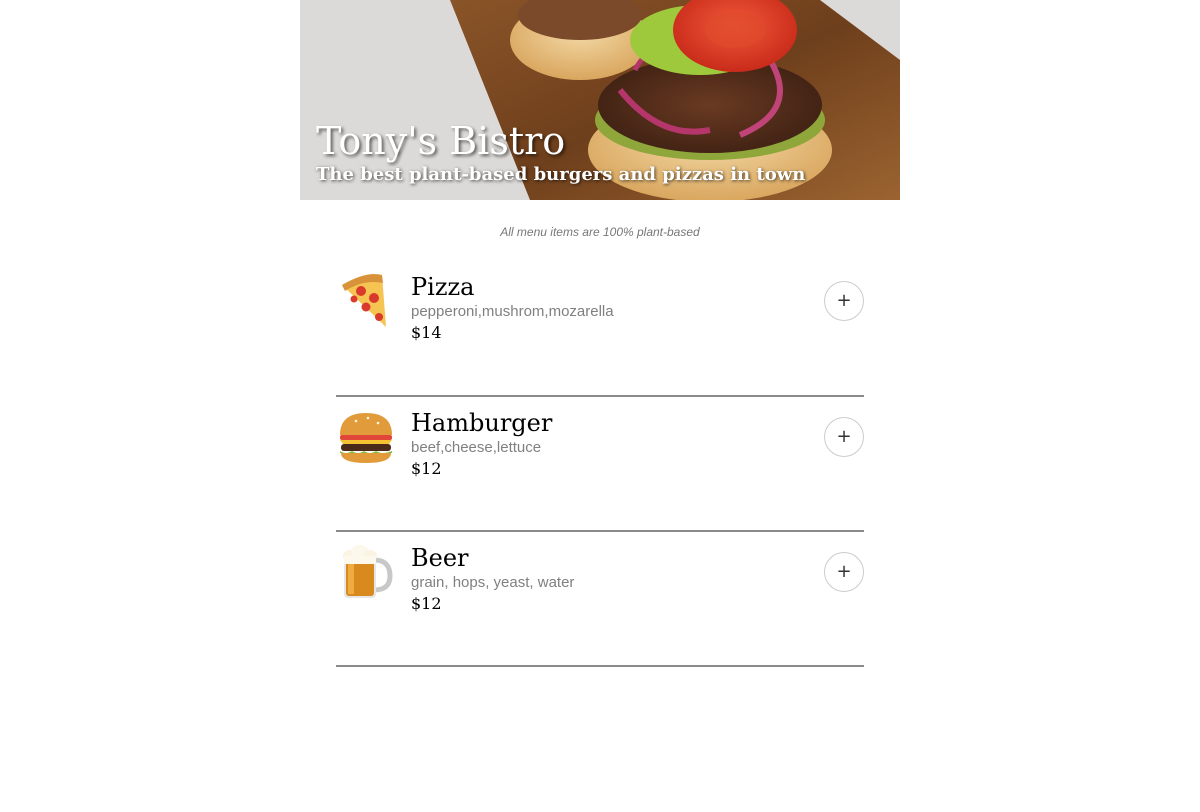 The width and height of the screenshot is (1200, 812). What do you see at coordinates (482, 423) in the screenshot?
I see `item-name: Hamburger` at bounding box center [482, 423].